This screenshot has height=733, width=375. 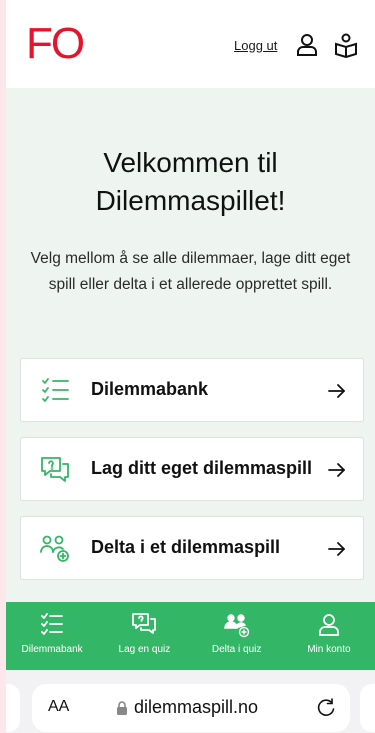 I want to click on text-size-button: AA, so click(x=58, y=707).